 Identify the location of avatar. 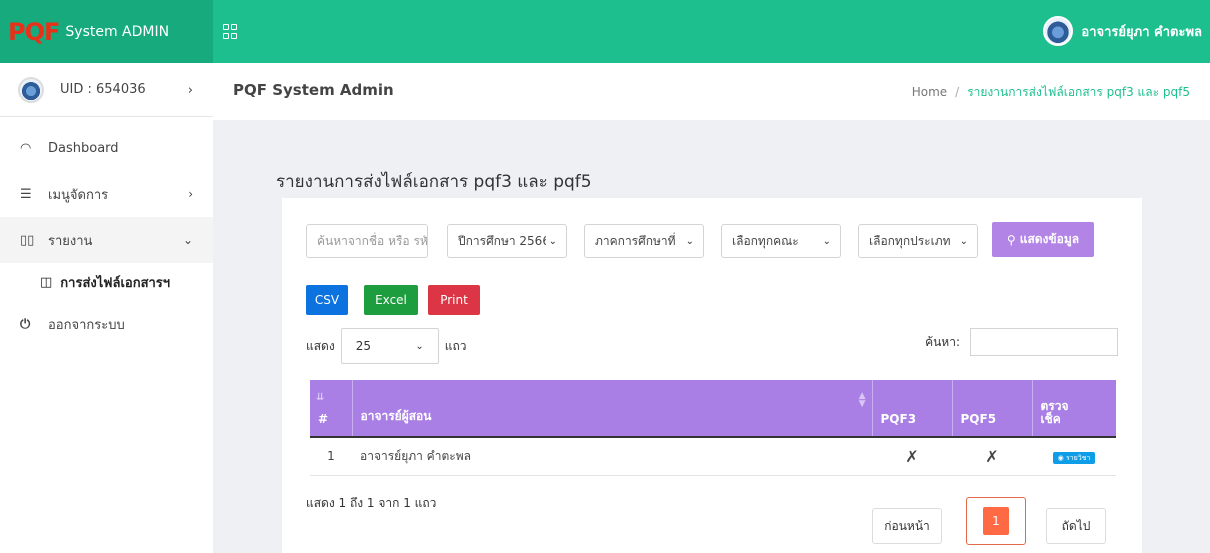
(1058, 31).